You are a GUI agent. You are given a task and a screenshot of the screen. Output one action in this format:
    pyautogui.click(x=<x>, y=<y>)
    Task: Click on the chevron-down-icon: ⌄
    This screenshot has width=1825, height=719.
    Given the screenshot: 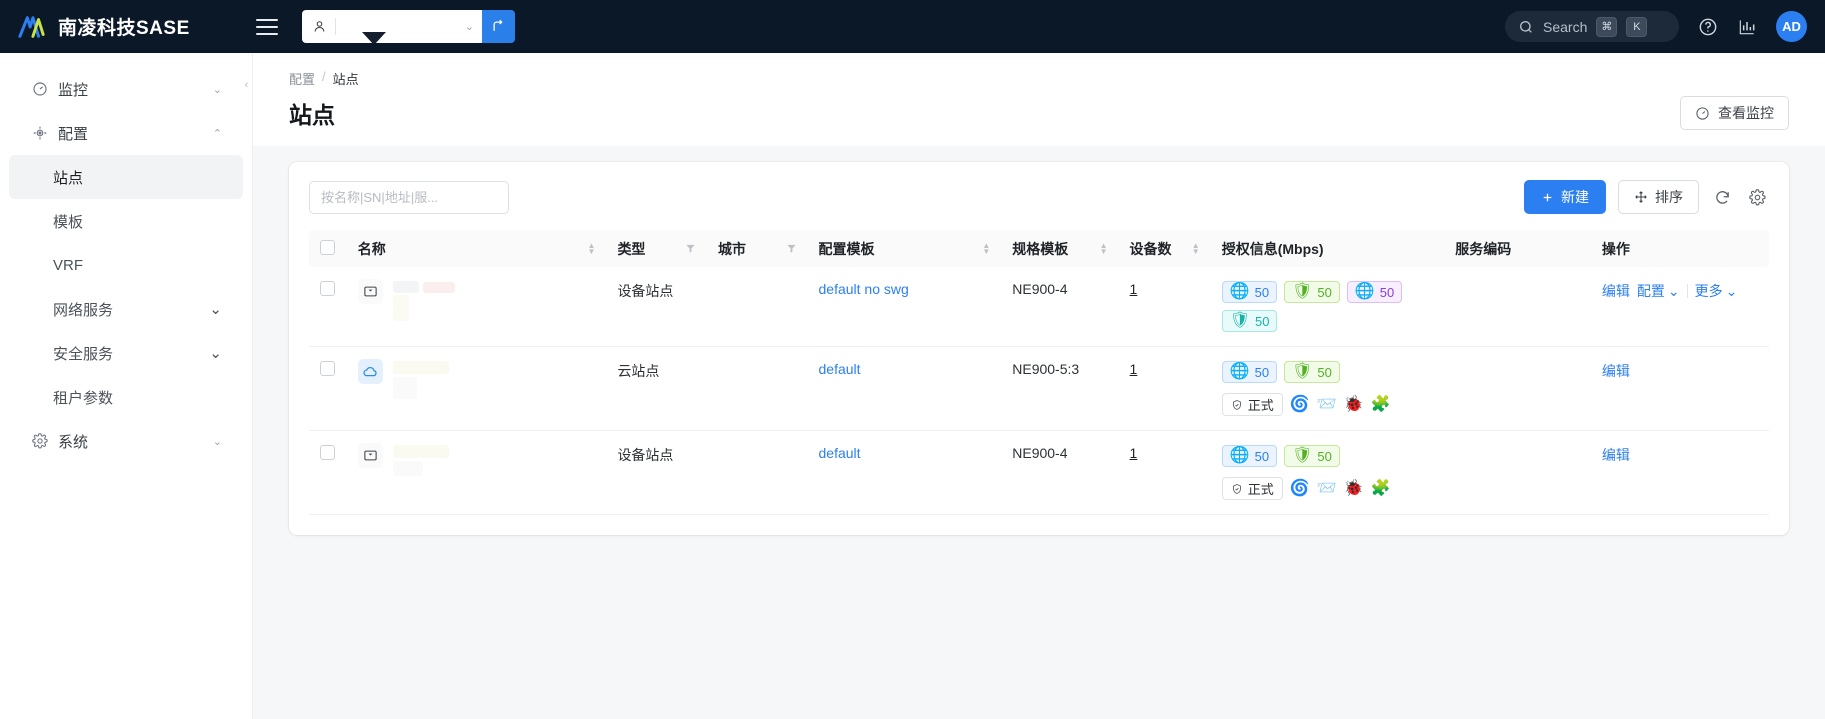 What is the action you would take?
    pyautogui.click(x=215, y=309)
    